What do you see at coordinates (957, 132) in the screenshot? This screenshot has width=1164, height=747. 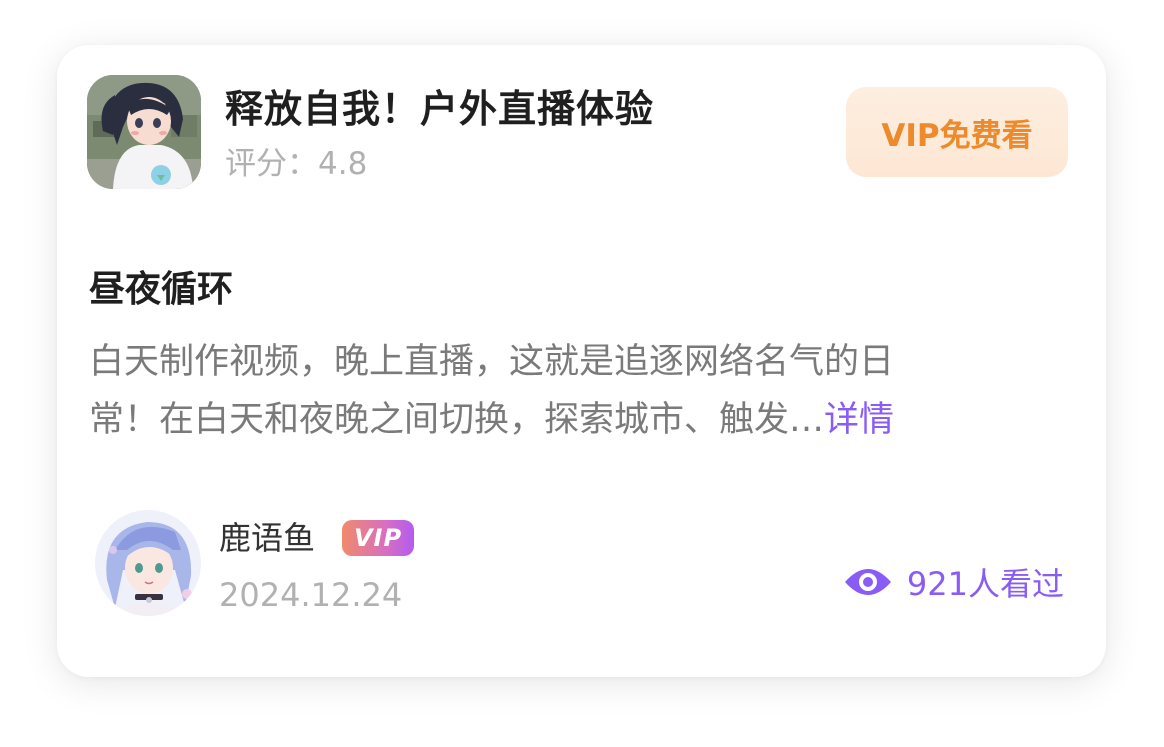 I see `vip-free-watch-button: VIP免费看` at bounding box center [957, 132].